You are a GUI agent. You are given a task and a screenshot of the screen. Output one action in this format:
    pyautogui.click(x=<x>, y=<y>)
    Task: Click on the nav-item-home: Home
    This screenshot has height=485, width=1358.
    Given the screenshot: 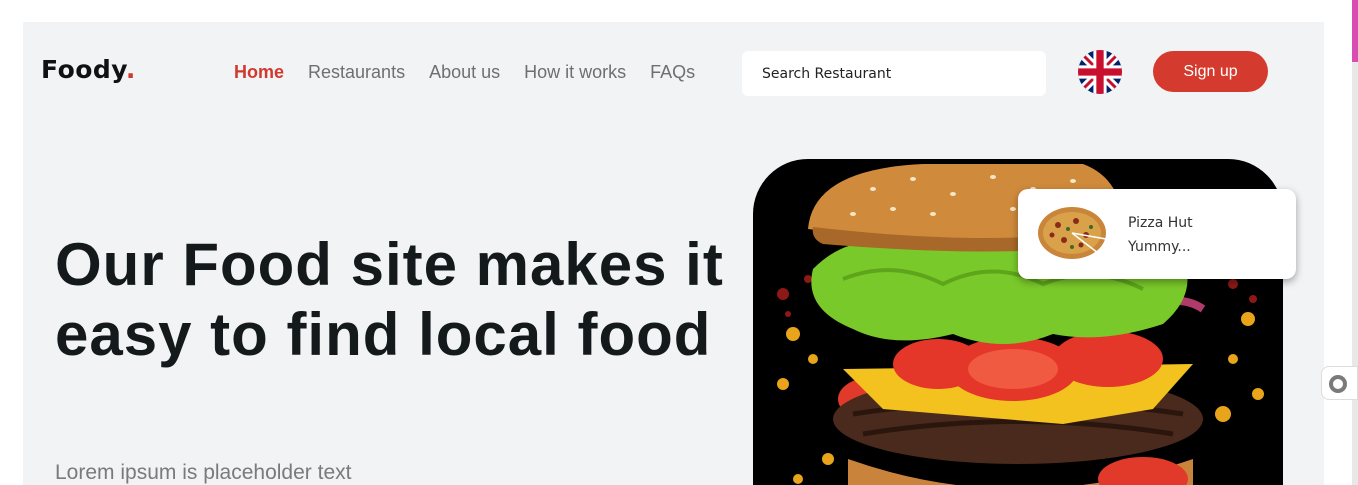 What is the action you would take?
    pyautogui.click(x=259, y=72)
    